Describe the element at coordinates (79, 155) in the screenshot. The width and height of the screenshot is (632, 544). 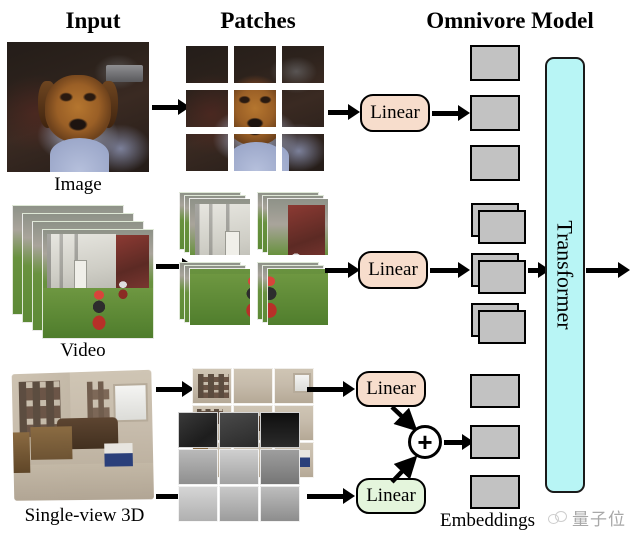
I see `photo-knee` at that location.